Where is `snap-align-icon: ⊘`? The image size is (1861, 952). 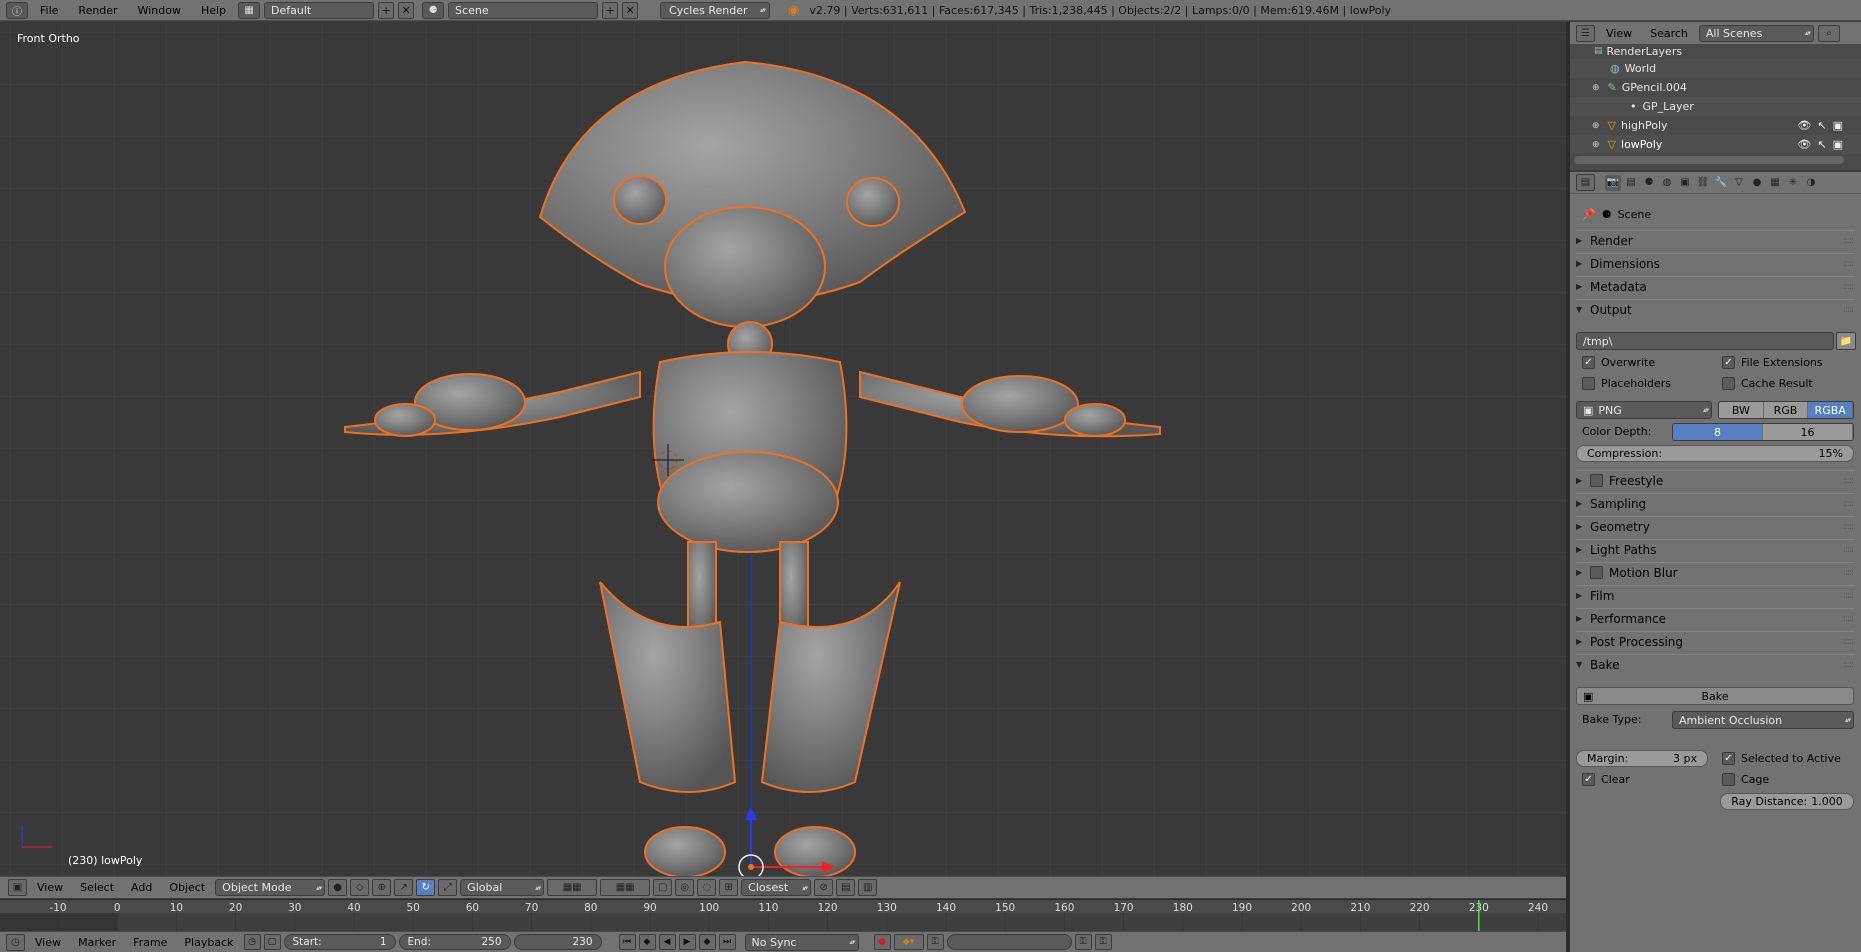 snap-align-icon: ⊘ is located at coordinates (824, 887).